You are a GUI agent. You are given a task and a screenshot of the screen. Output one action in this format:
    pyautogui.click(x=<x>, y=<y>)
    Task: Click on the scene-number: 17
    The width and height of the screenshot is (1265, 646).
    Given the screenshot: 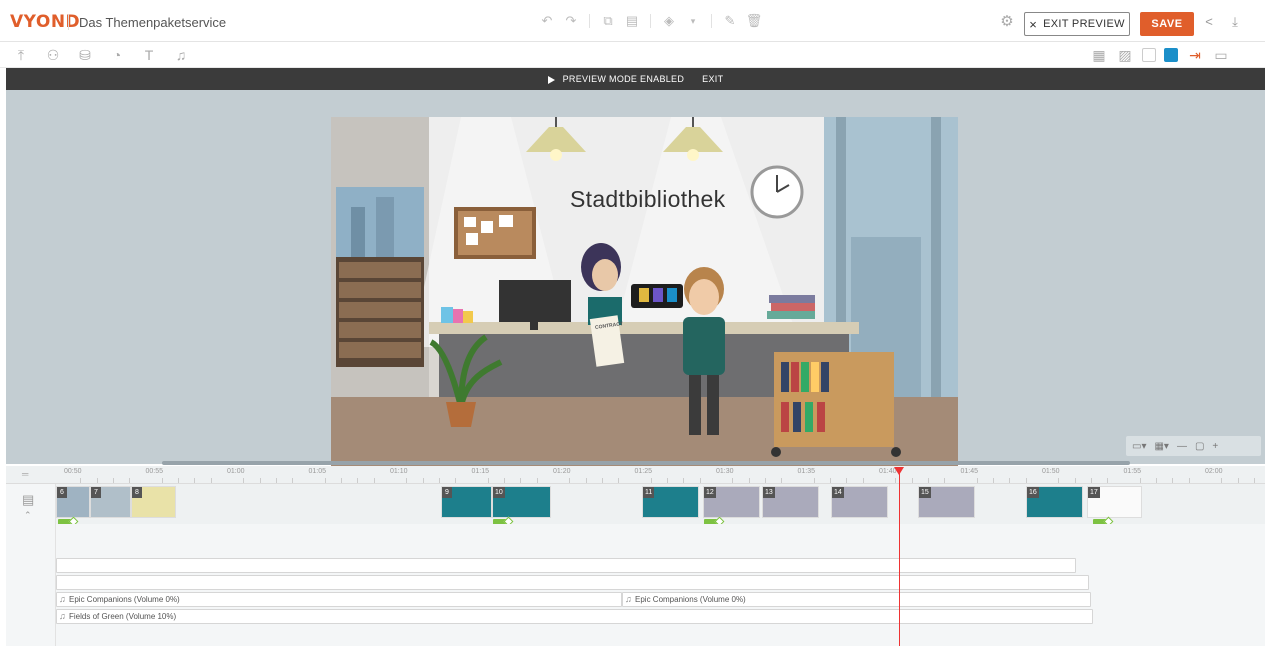 What is the action you would take?
    pyautogui.click(x=1094, y=492)
    